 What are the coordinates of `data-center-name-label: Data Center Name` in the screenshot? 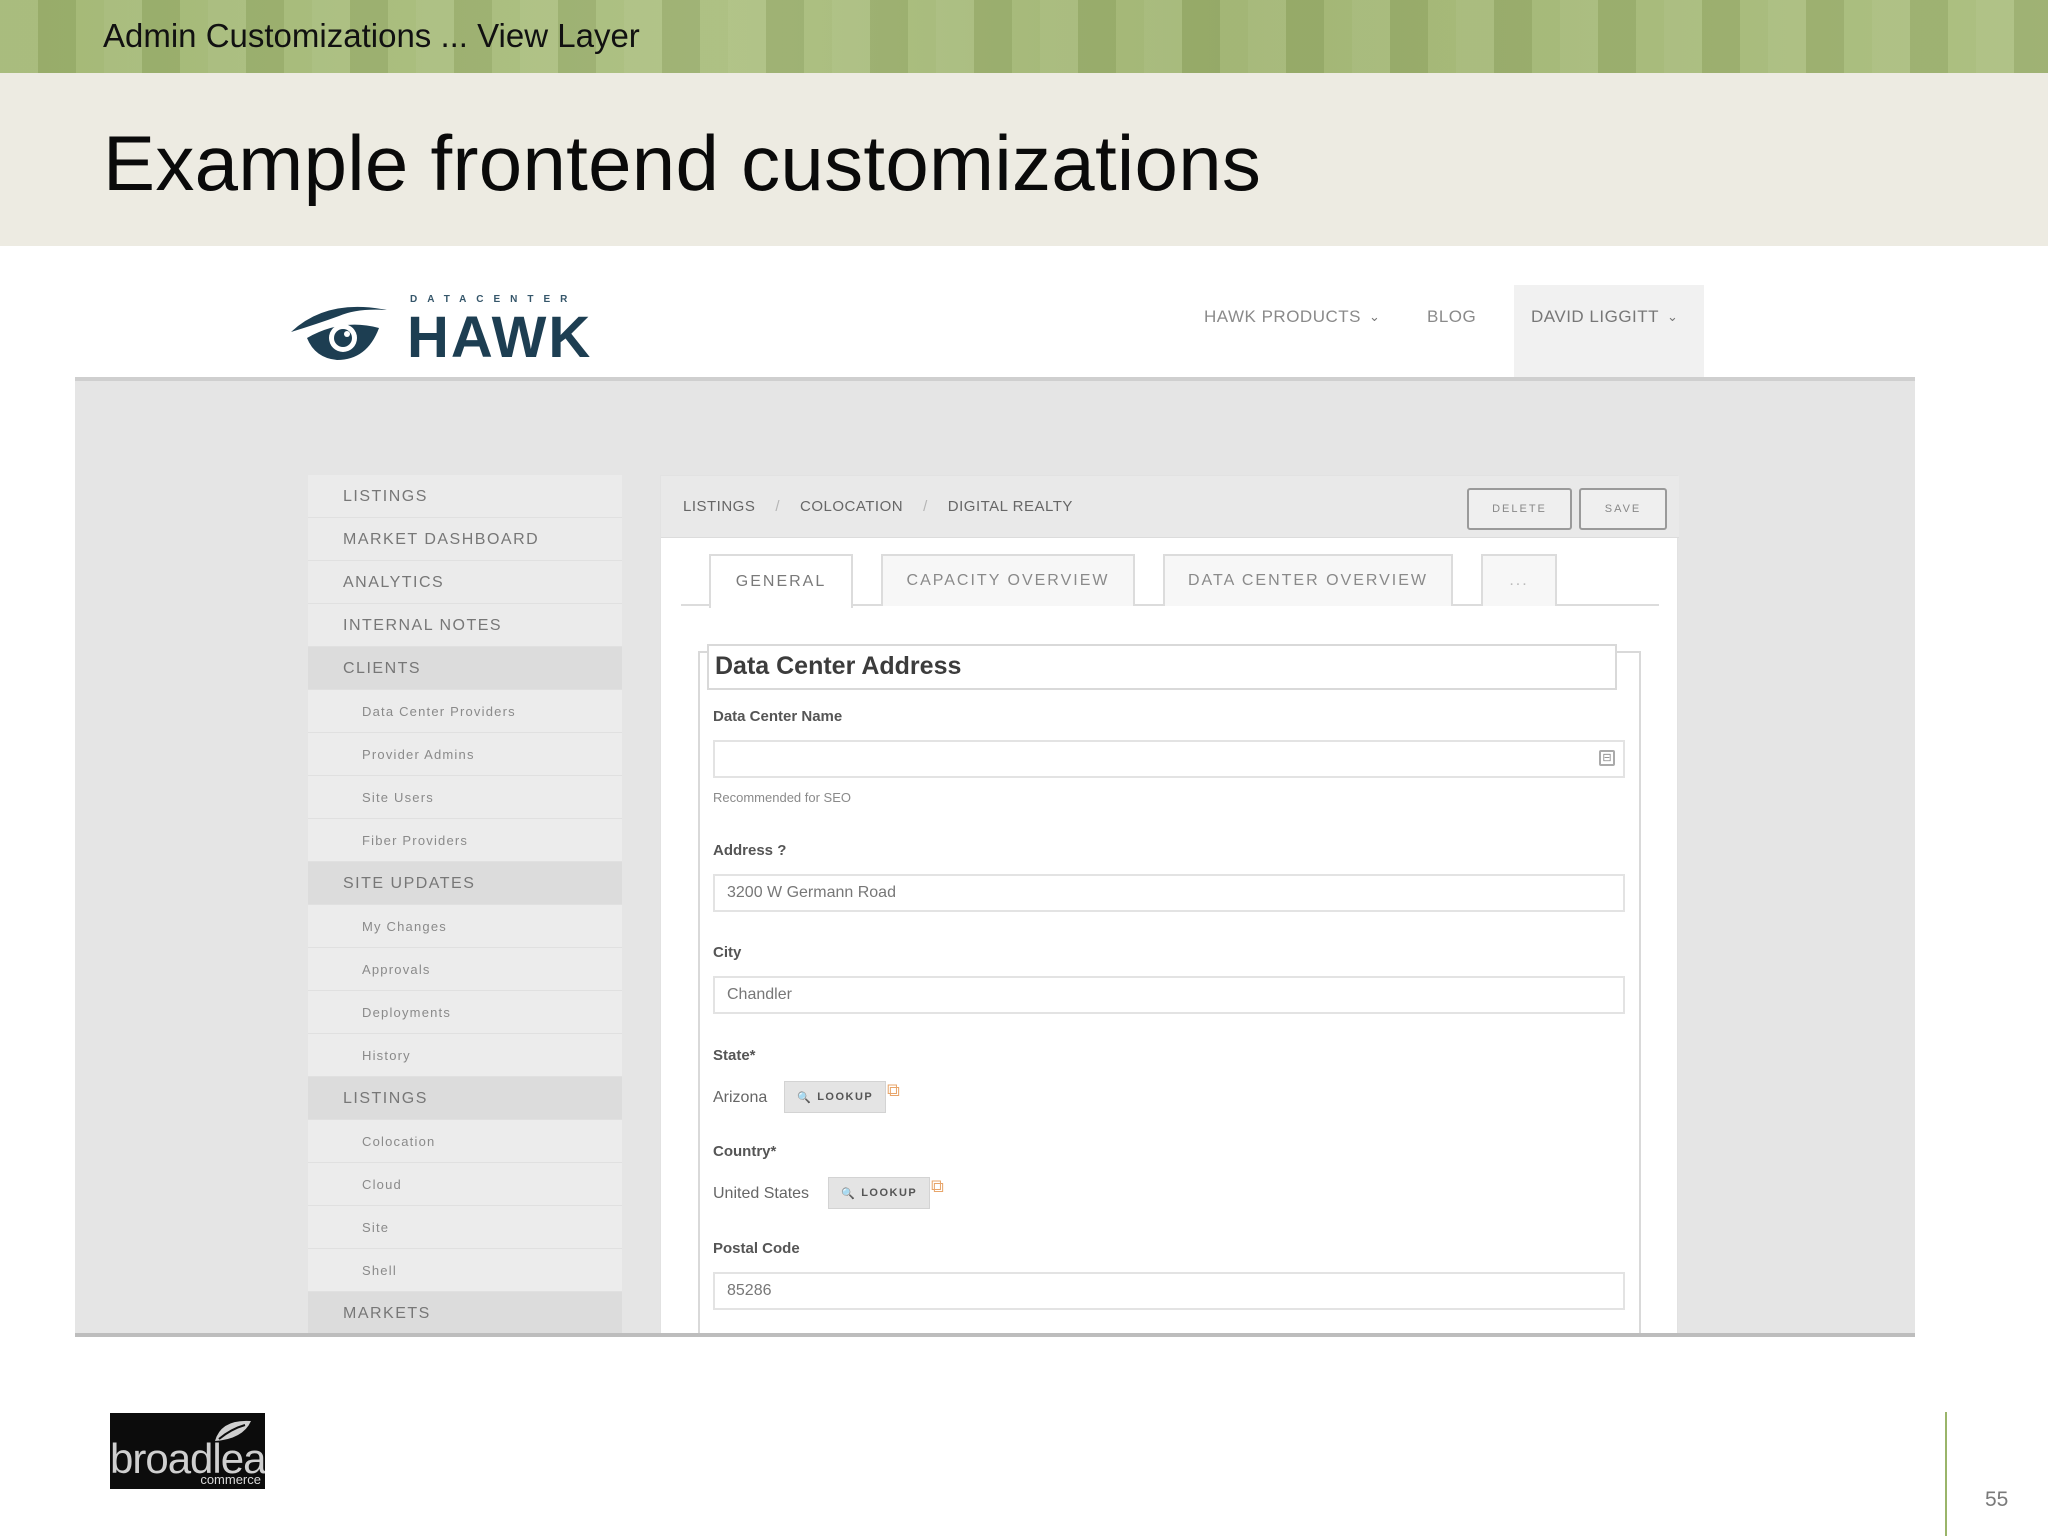 It's located at (778, 716).